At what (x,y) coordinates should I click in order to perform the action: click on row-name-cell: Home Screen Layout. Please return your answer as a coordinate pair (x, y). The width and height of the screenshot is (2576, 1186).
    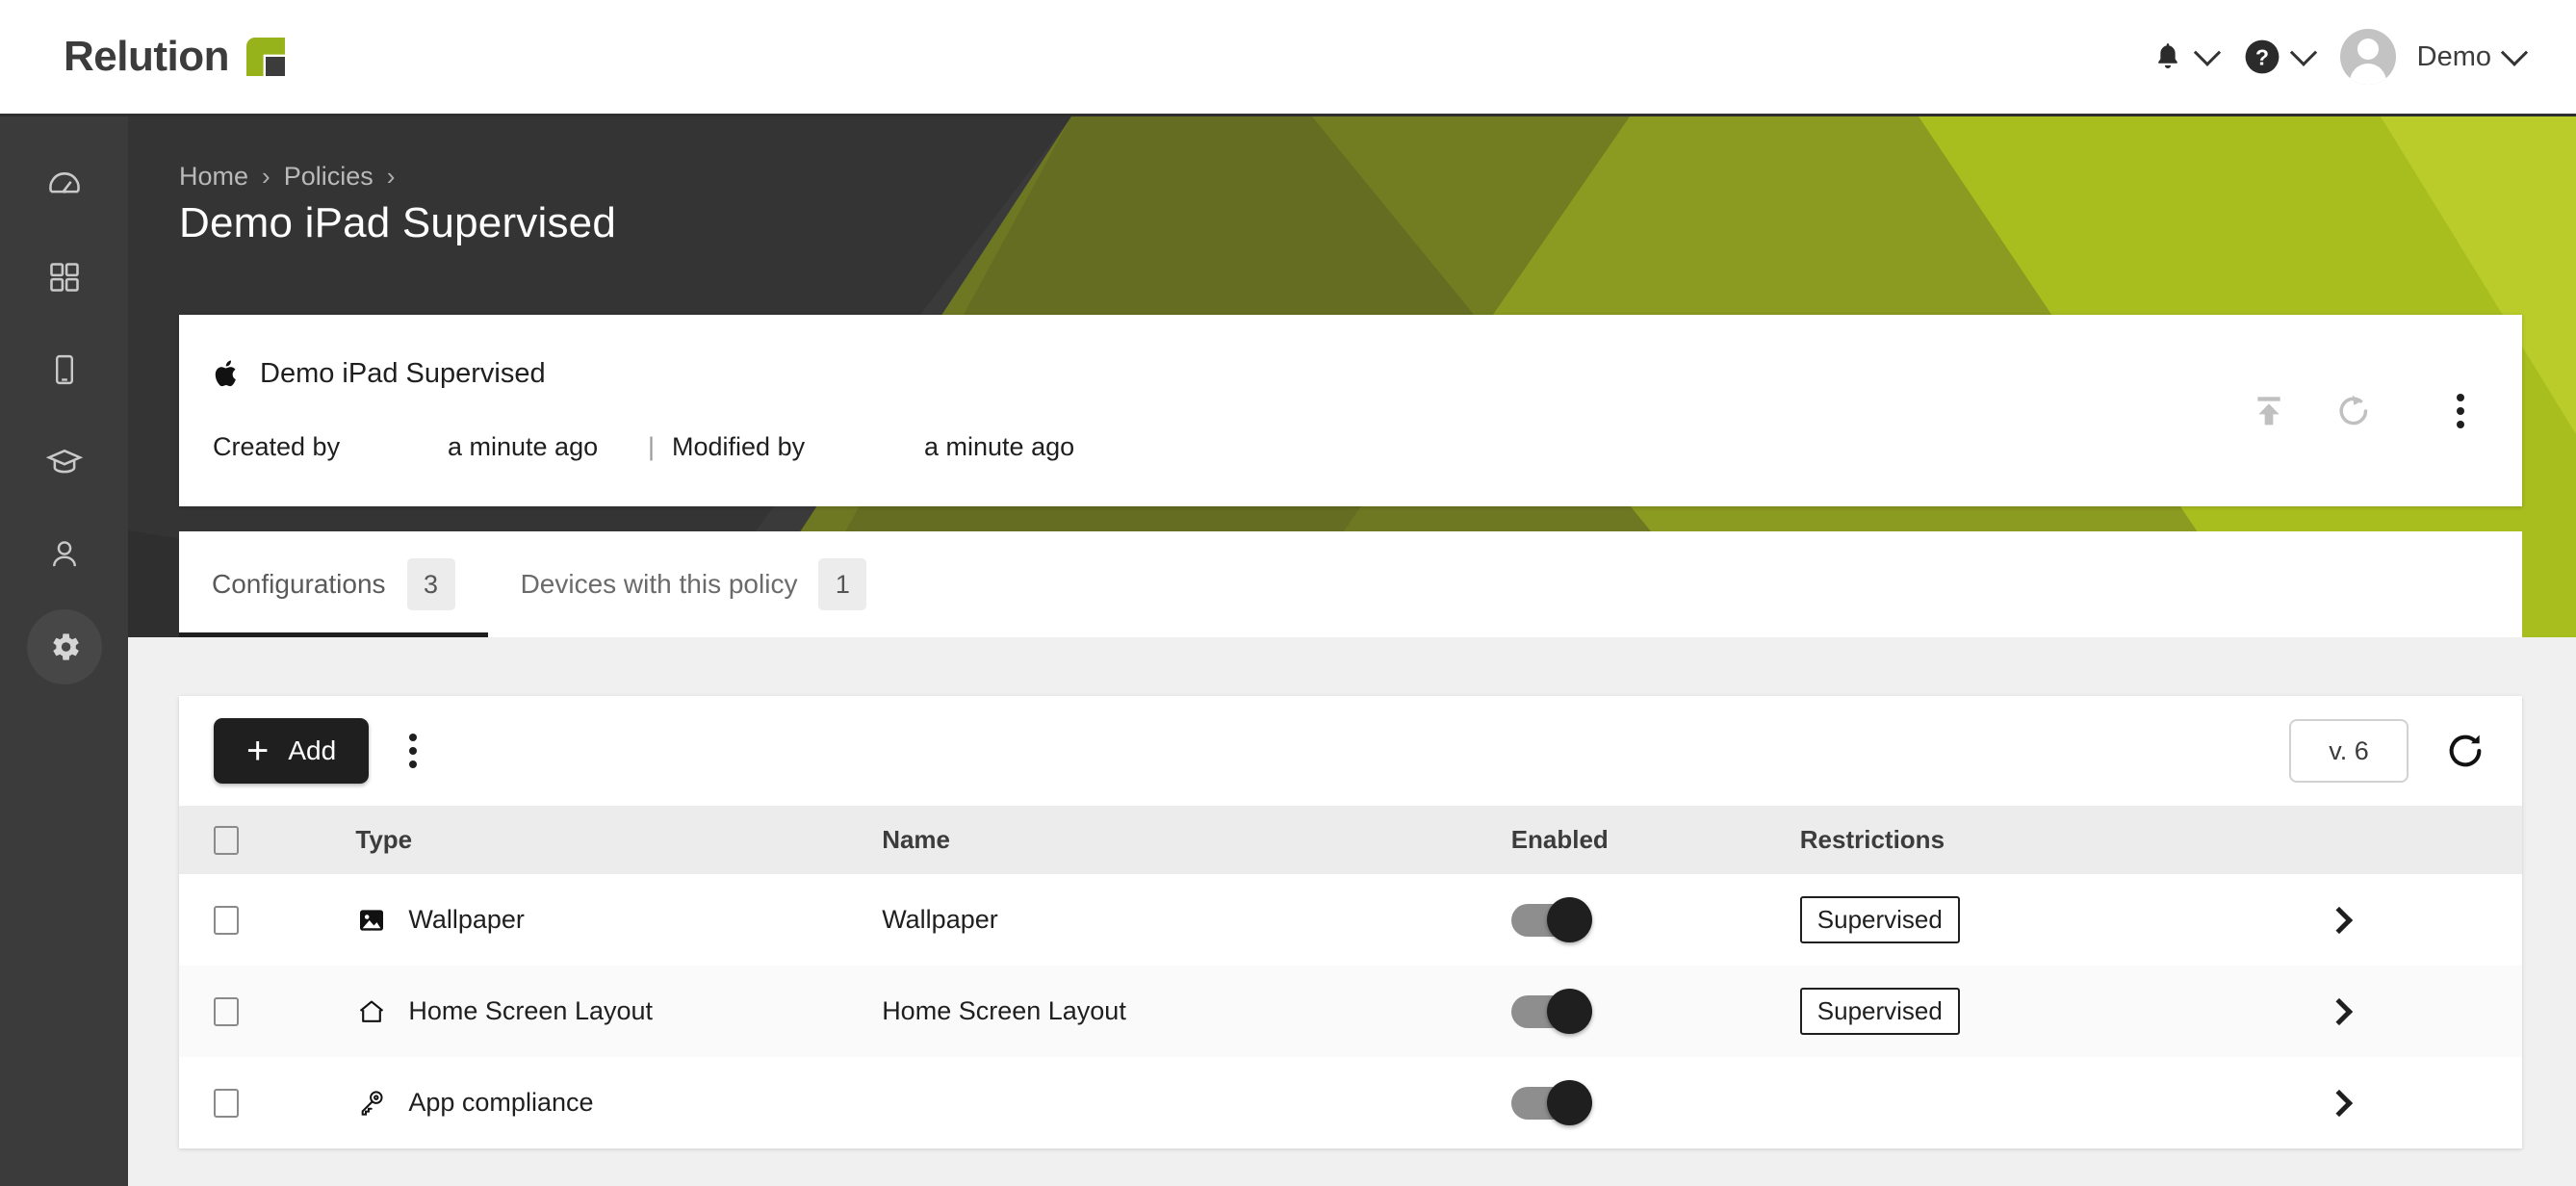
    Looking at the image, I should click on (1004, 1010).